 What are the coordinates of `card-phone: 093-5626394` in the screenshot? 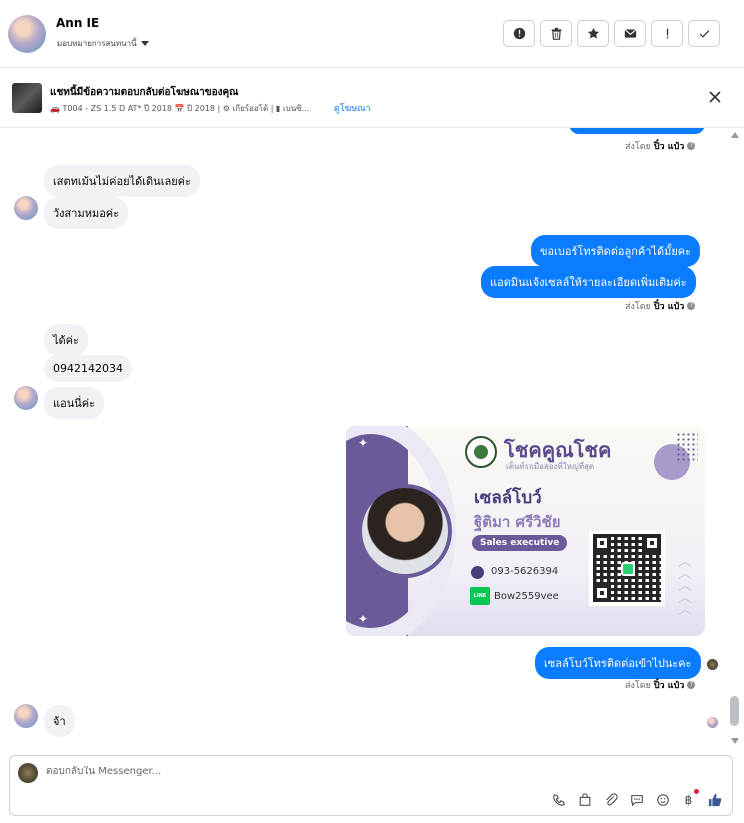 It's located at (525, 571).